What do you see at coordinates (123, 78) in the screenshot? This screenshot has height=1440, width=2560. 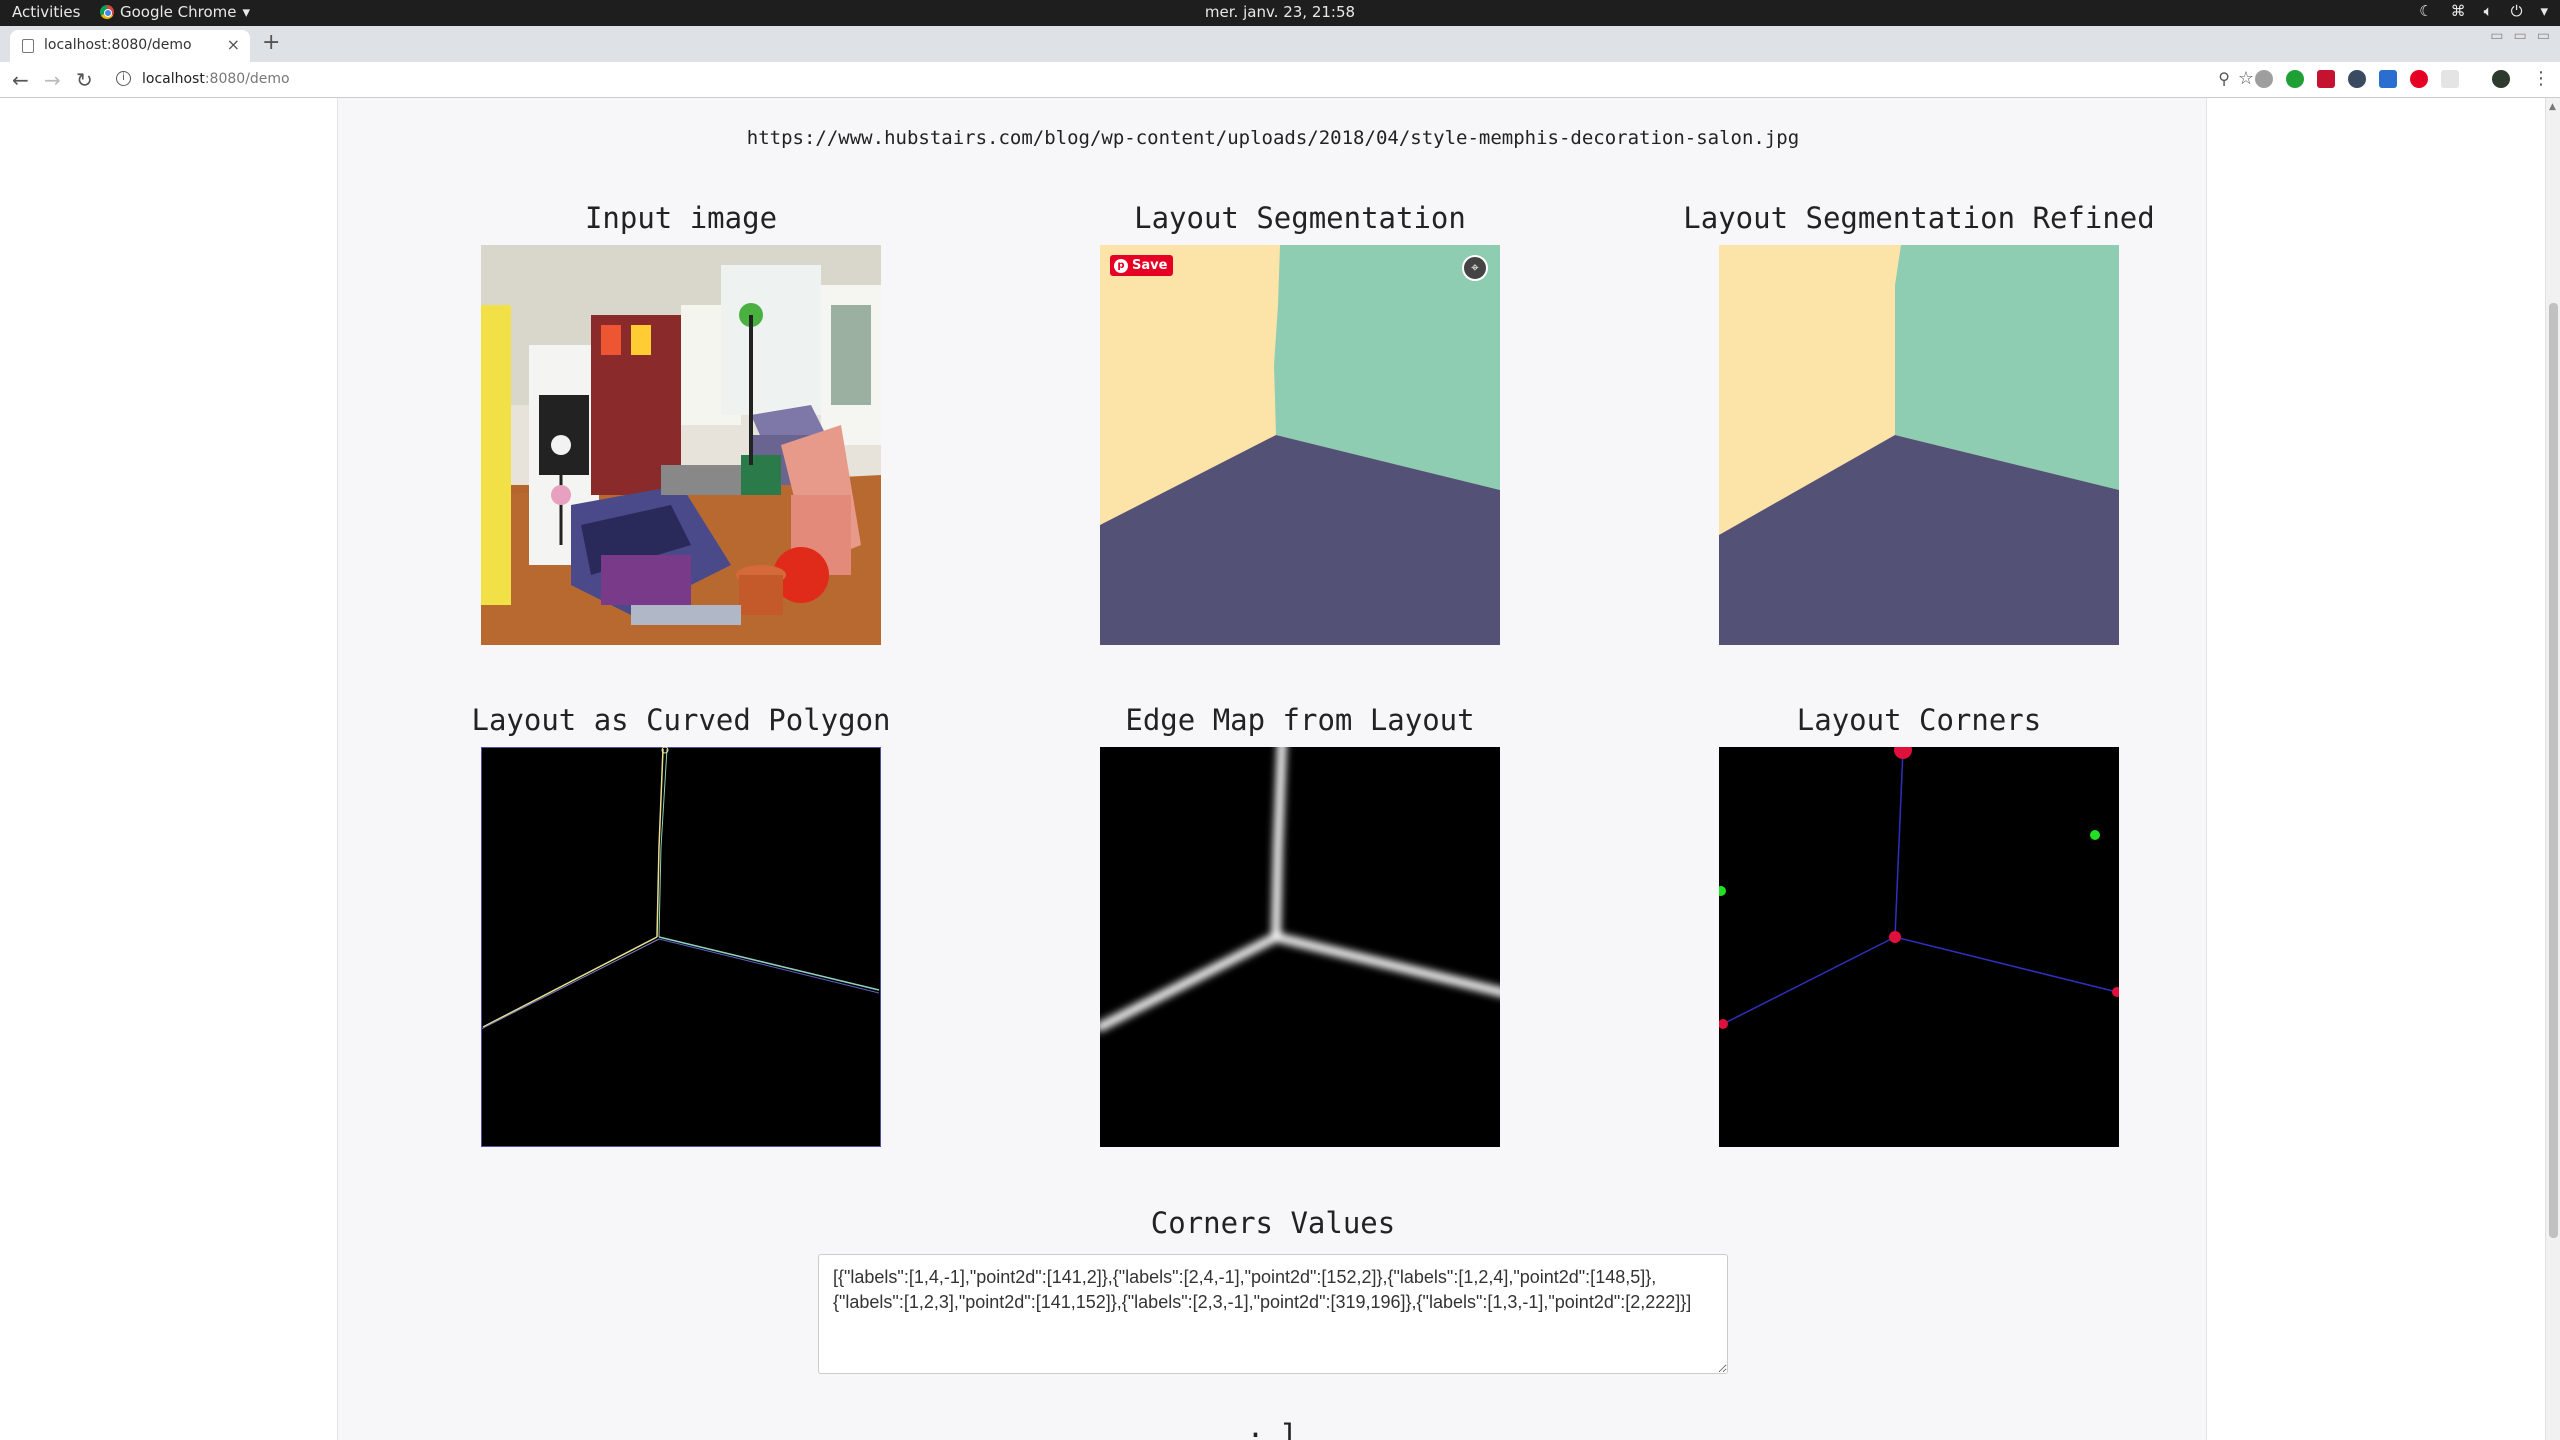 I see `info-icon: i` at bounding box center [123, 78].